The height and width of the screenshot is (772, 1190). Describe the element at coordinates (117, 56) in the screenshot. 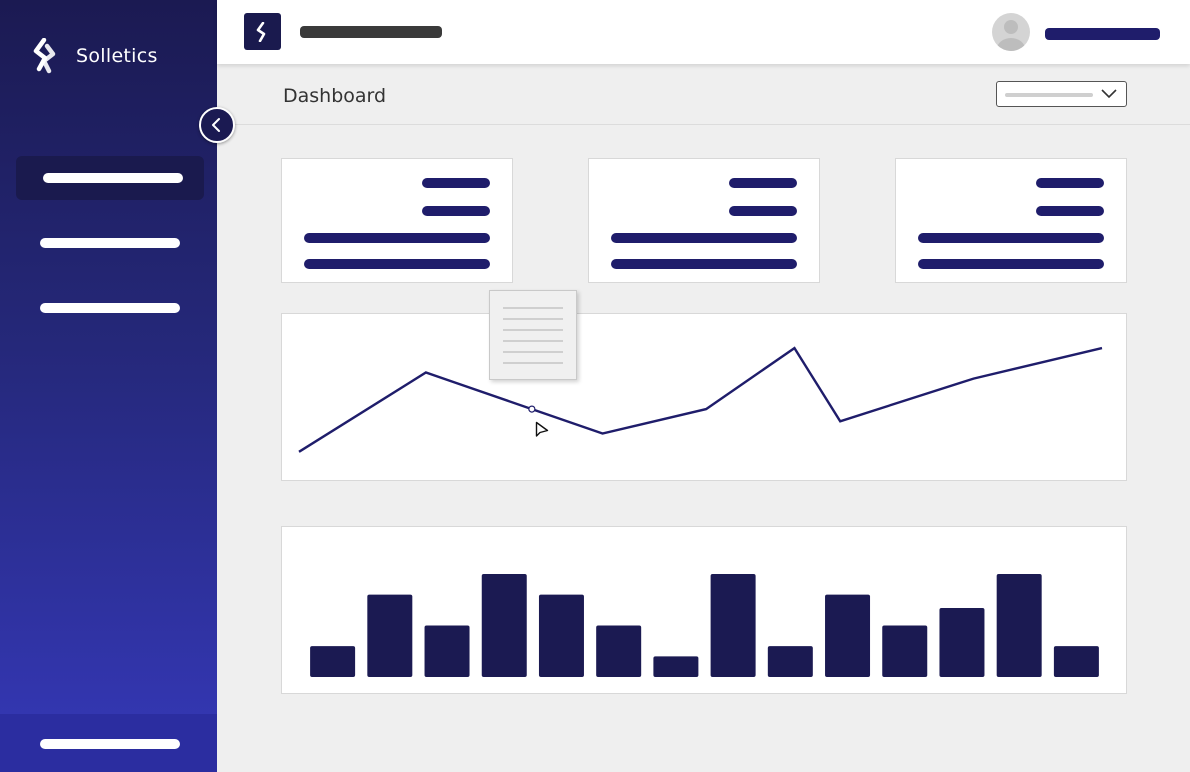

I see `brand-name: Solletics` at that location.